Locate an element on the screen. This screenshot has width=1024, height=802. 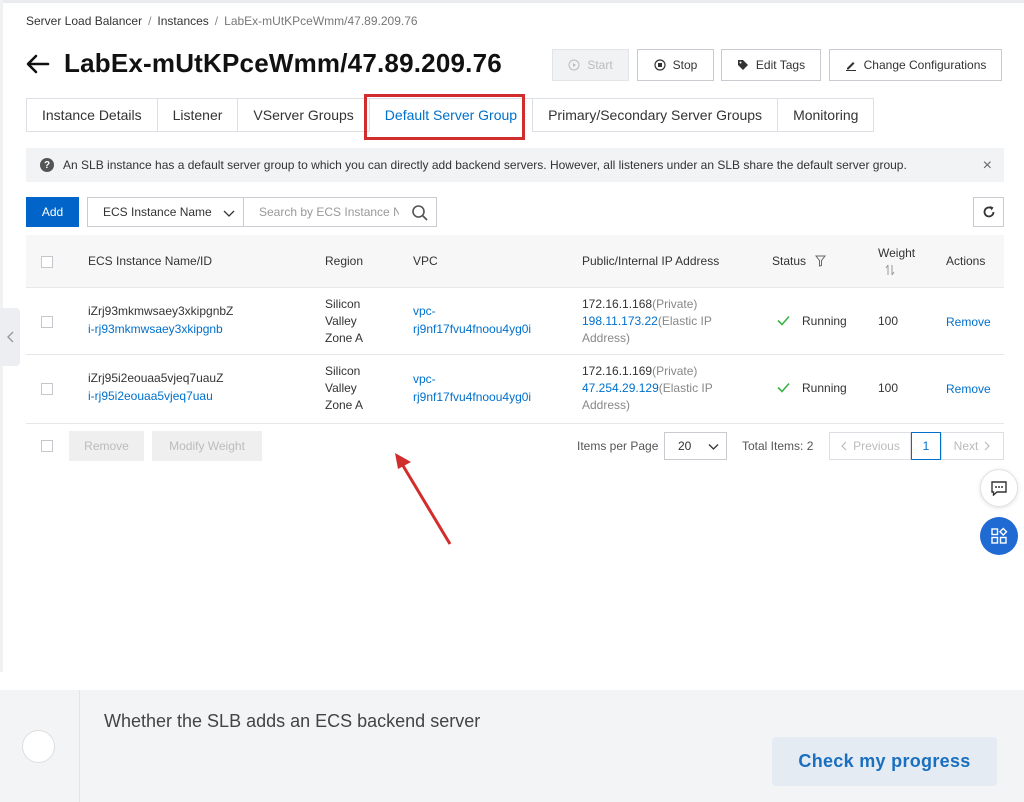
public-ip-value: 47.254.29.129 is located at coordinates (620, 388).